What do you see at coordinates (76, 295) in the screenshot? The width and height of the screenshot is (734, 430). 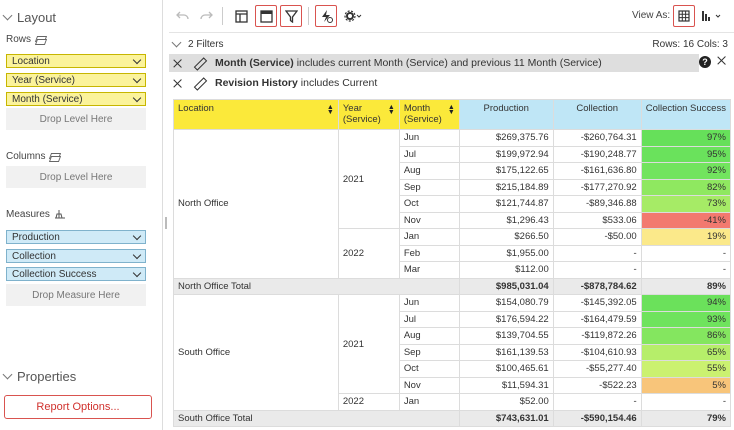 I see `measures-drop-zone: Drop Measure Here` at bounding box center [76, 295].